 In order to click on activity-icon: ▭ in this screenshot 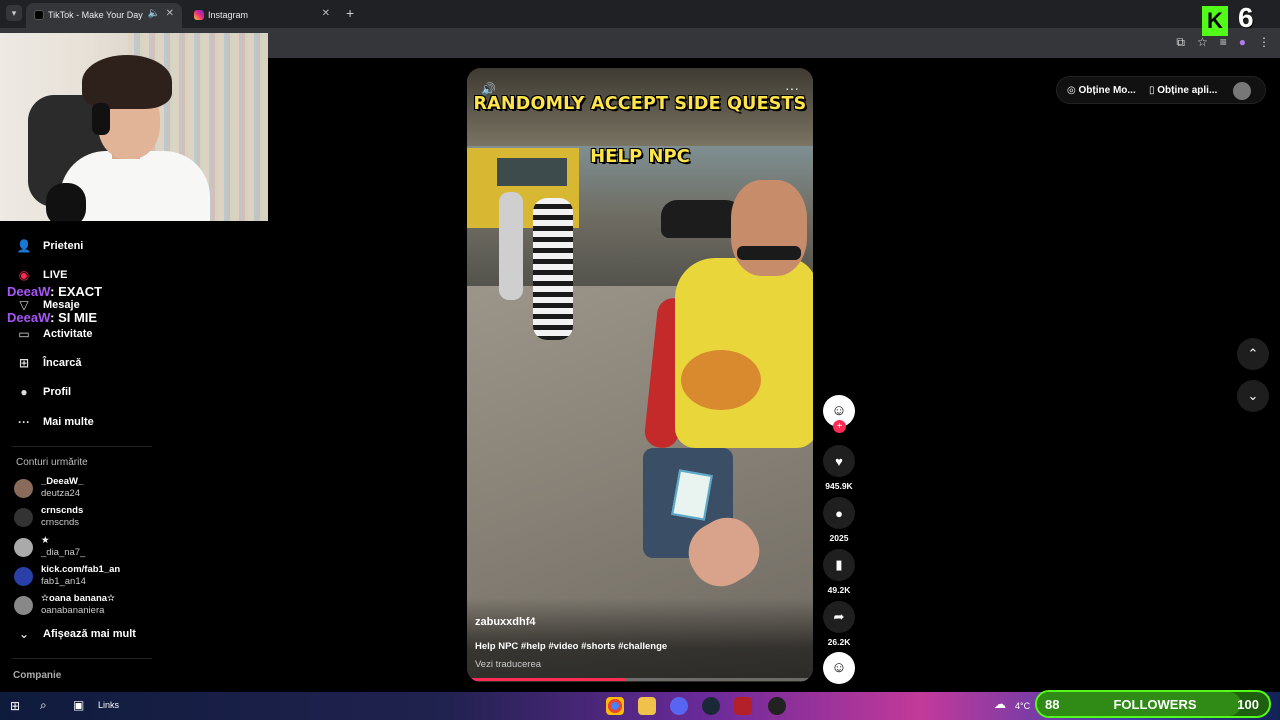, I will do `click(24, 334)`.